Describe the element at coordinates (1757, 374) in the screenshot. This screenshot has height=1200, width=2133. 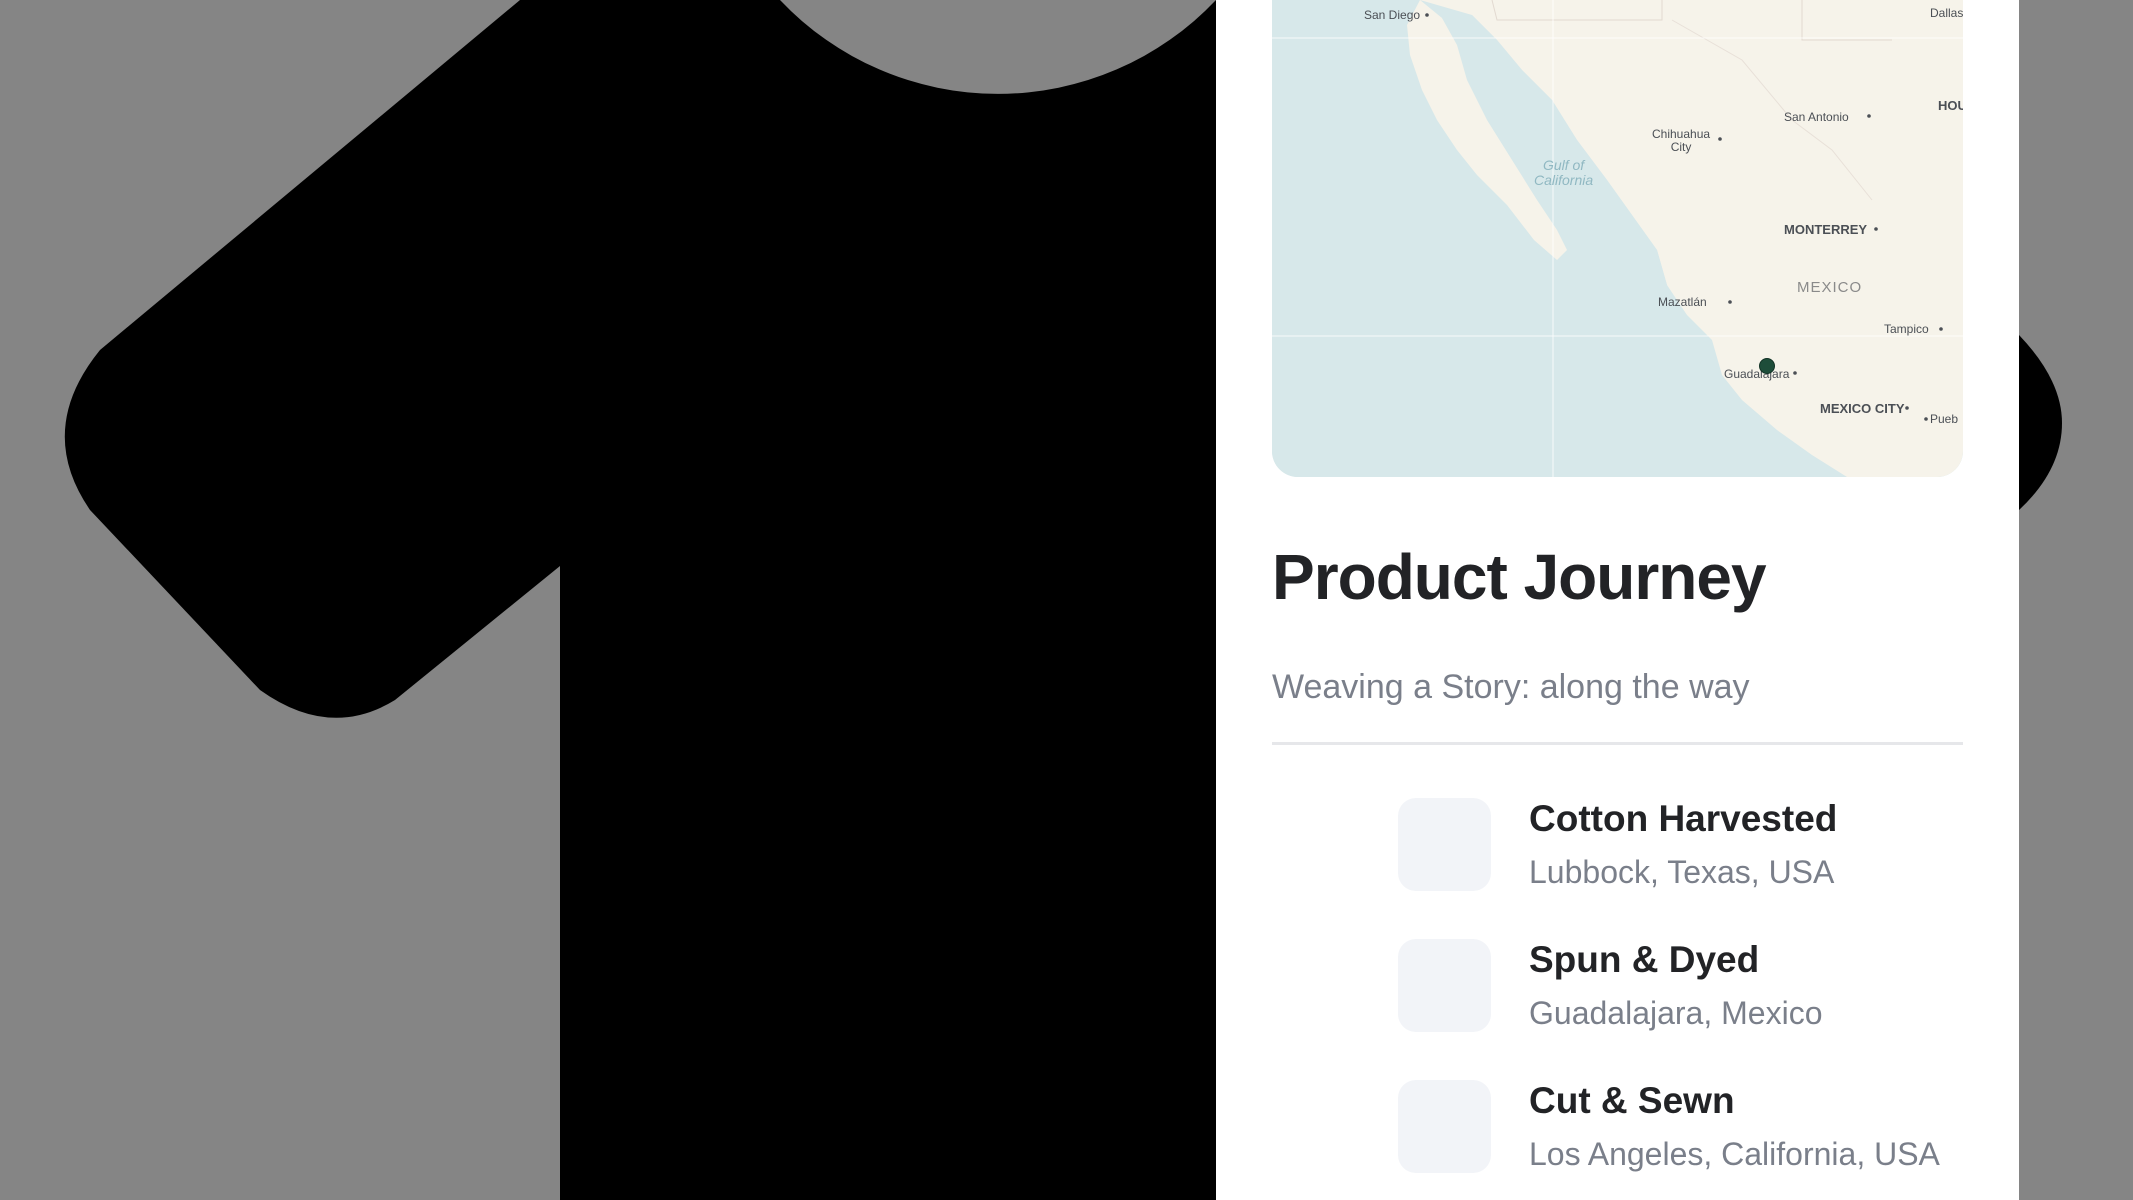
I see `map-label-guadalajara: Guadalajara` at that location.